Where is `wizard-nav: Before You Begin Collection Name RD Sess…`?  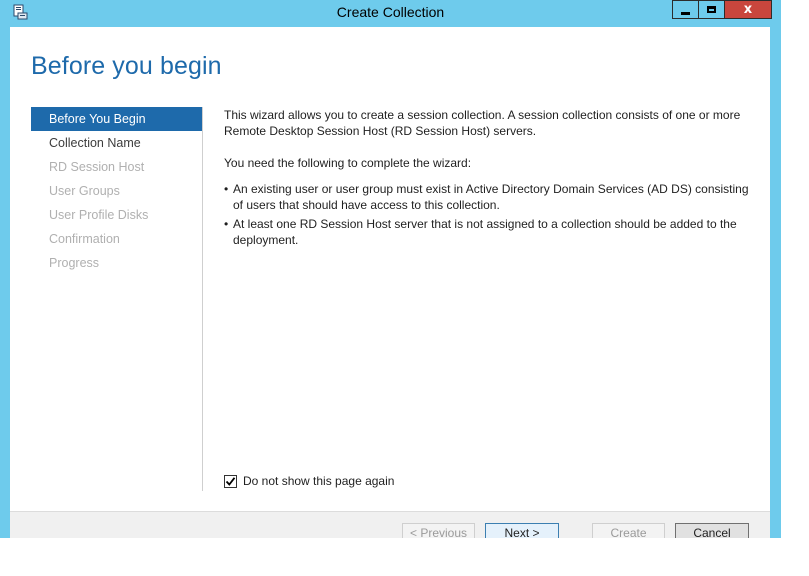
wizard-nav: Before You Begin Collection Name RD Sess… is located at coordinates (116, 191).